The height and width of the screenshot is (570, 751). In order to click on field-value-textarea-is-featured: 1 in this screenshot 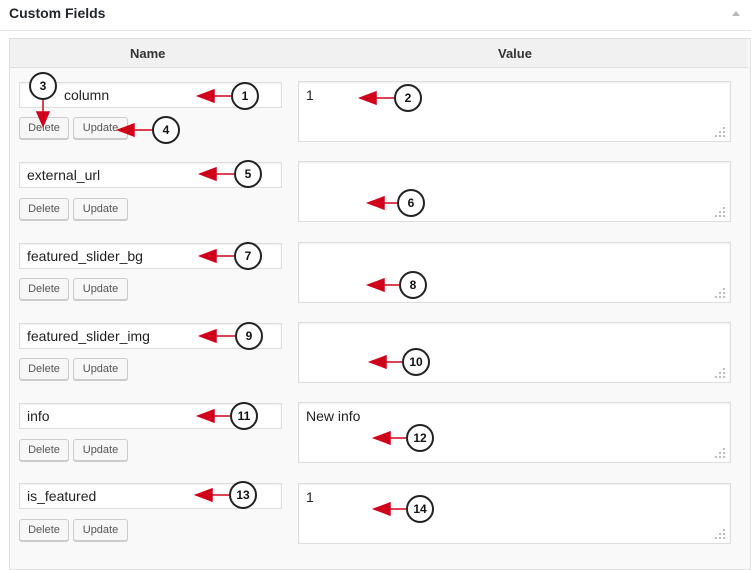, I will do `click(514, 513)`.